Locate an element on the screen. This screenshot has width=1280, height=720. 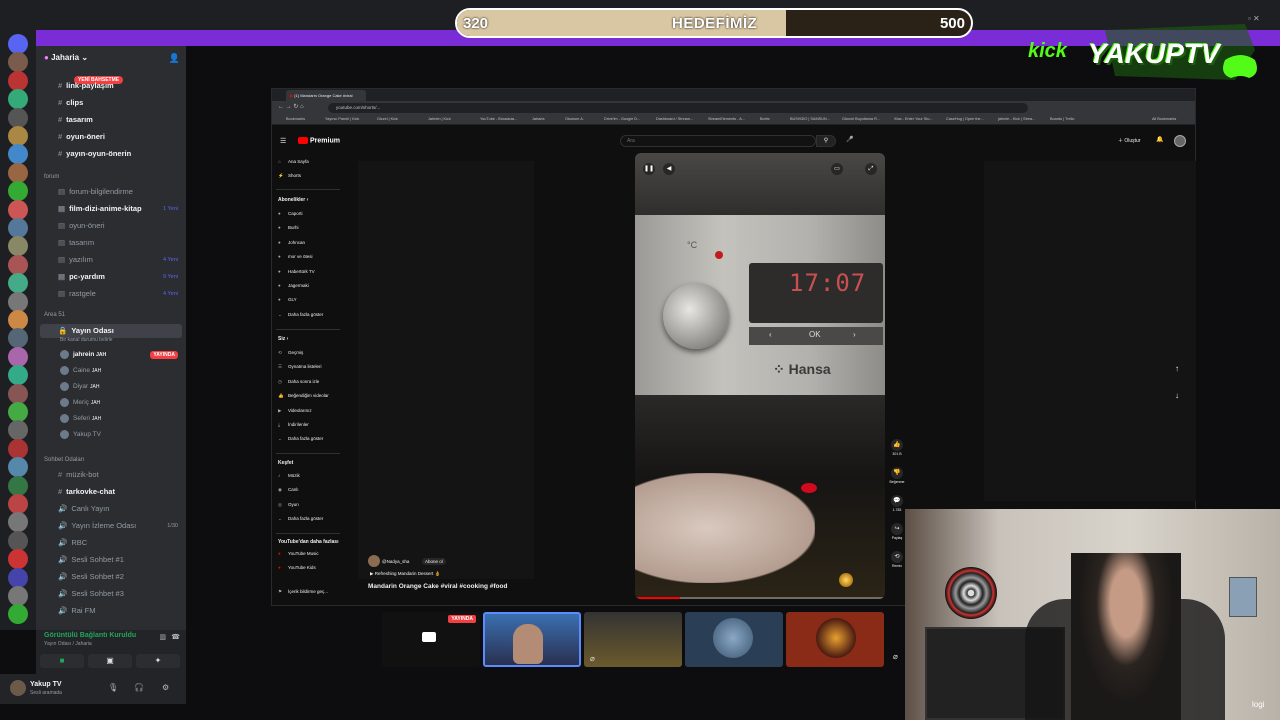
you-item: ⌄ Daha fazla göster is located at coordinates (300, 439).